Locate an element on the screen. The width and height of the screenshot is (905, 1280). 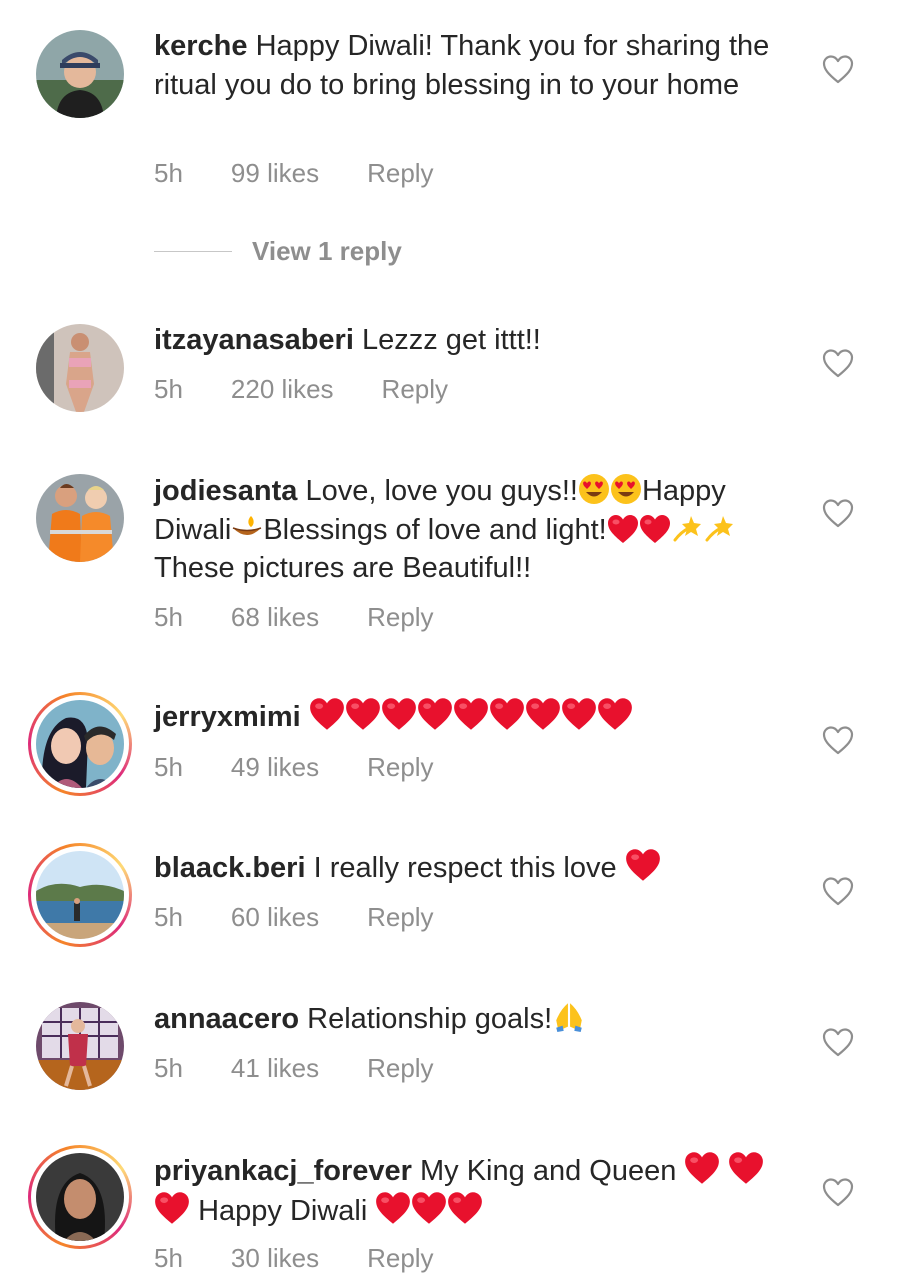
comment-body-part: My King and Queen is located at coordinates (548, 1171).